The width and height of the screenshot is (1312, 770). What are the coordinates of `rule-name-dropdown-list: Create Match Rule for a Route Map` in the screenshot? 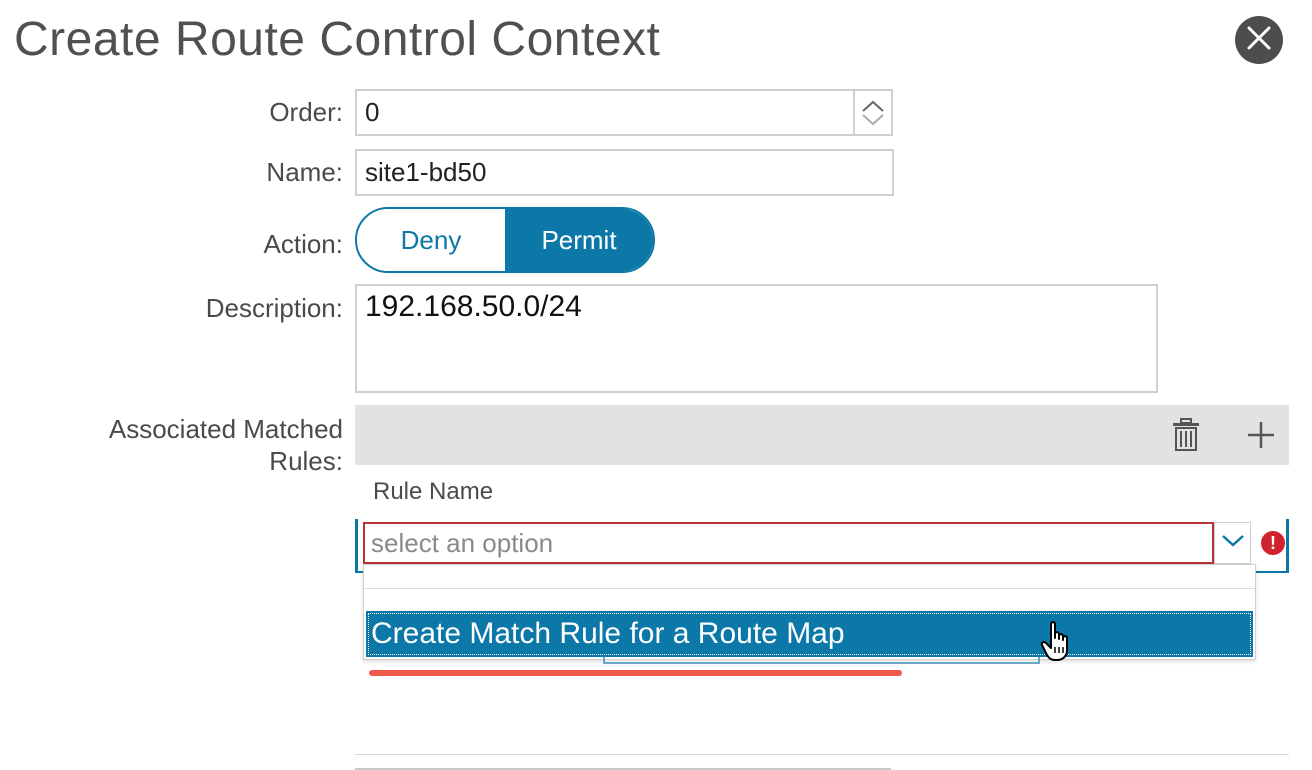 It's located at (809, 612).